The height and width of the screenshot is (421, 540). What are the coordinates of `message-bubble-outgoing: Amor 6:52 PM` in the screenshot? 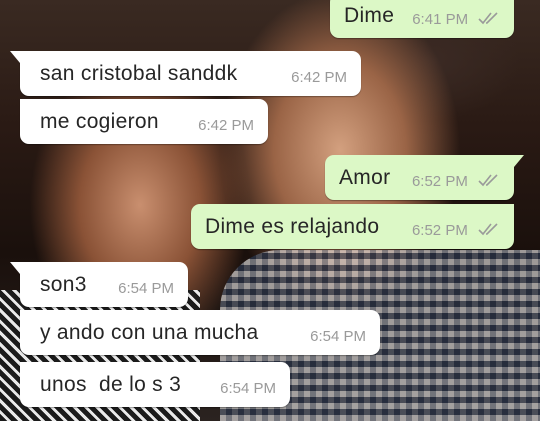 It's located at (424, 177).